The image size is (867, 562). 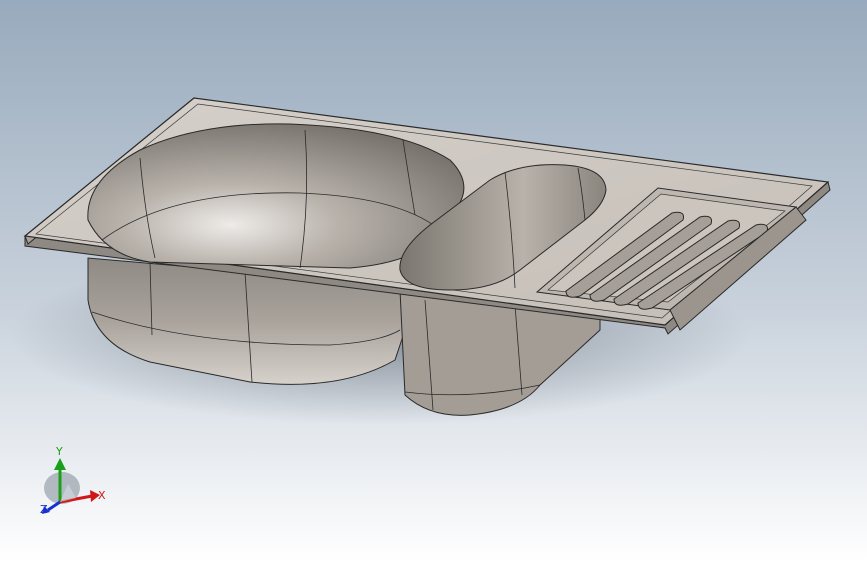 What do you see at coordinates (71, 486) in the screenshot?
I see `triad-axes` at bounding box center [71, 486].